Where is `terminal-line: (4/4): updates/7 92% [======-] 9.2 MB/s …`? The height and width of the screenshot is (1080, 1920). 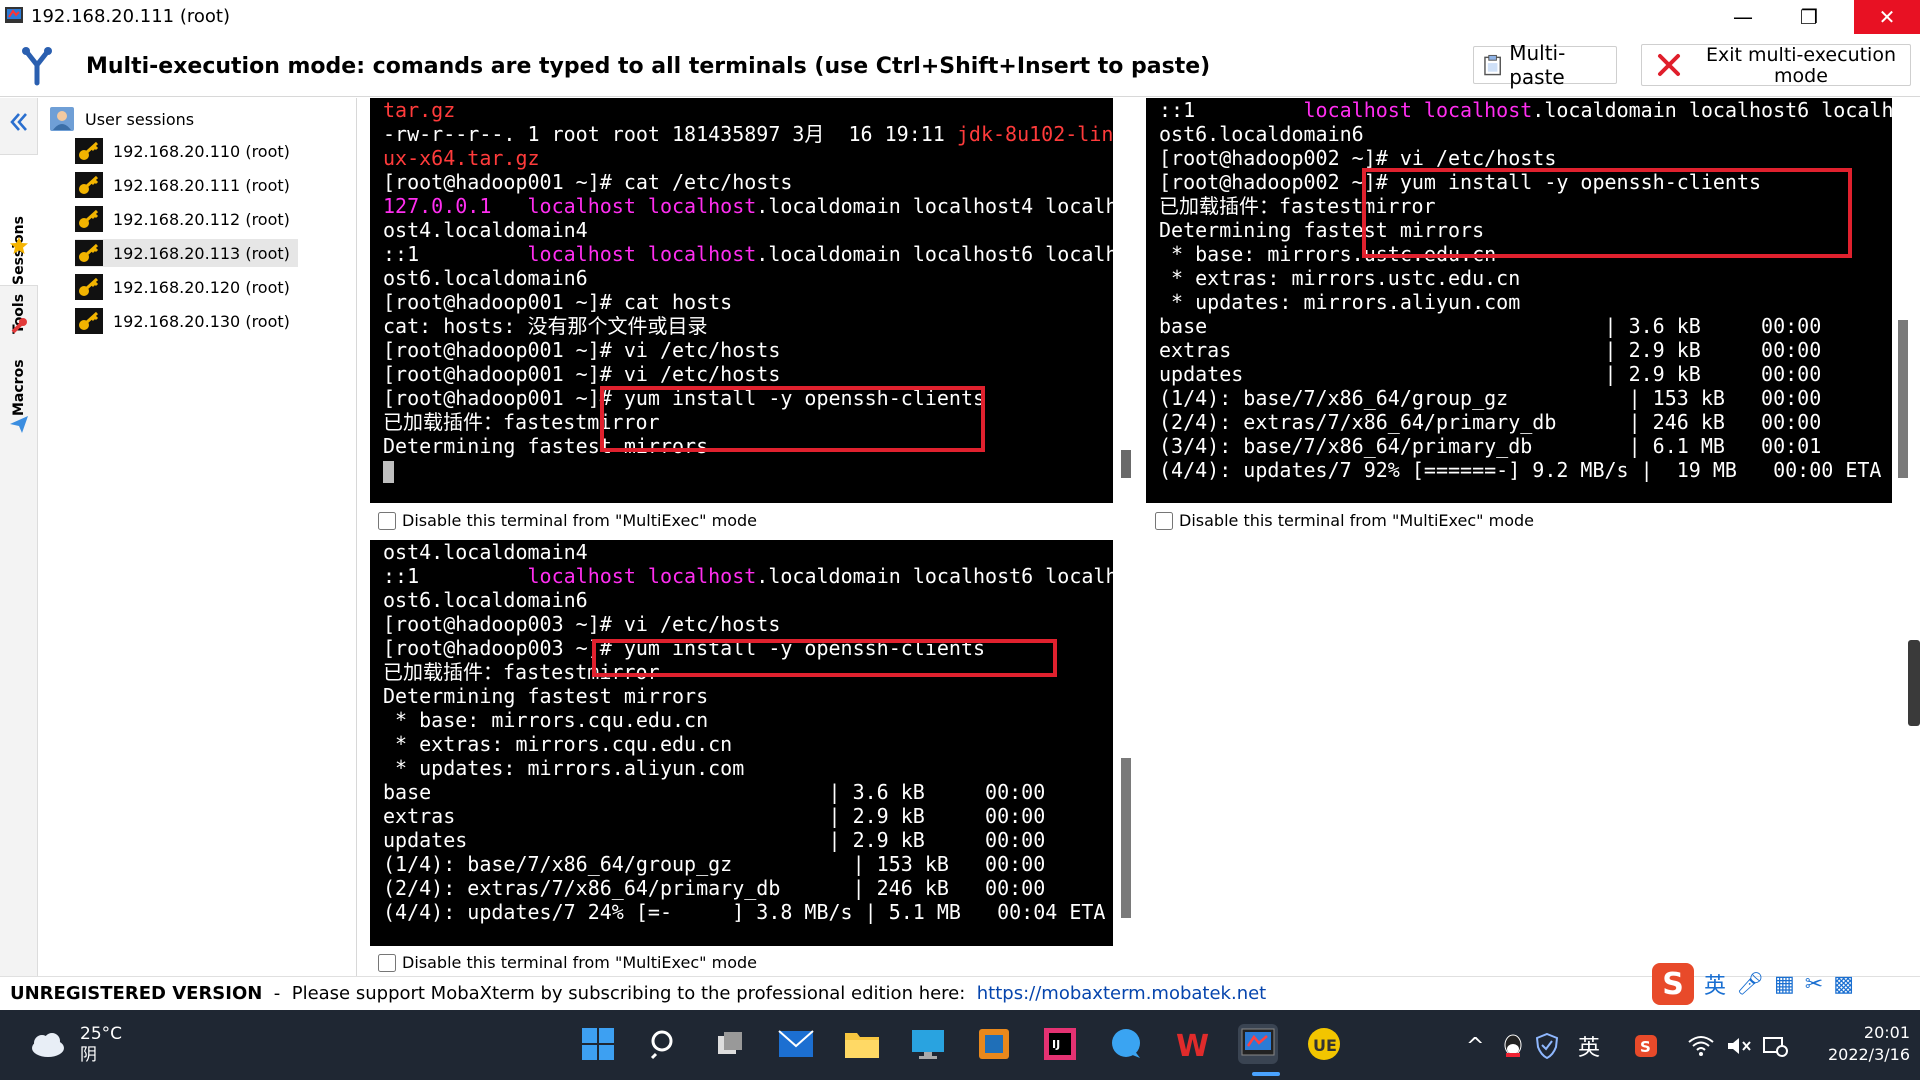
terminal-line: (4/4): updates/7 92% [======-] 9.2 MB/s … is located at coordinates (1520, 470).